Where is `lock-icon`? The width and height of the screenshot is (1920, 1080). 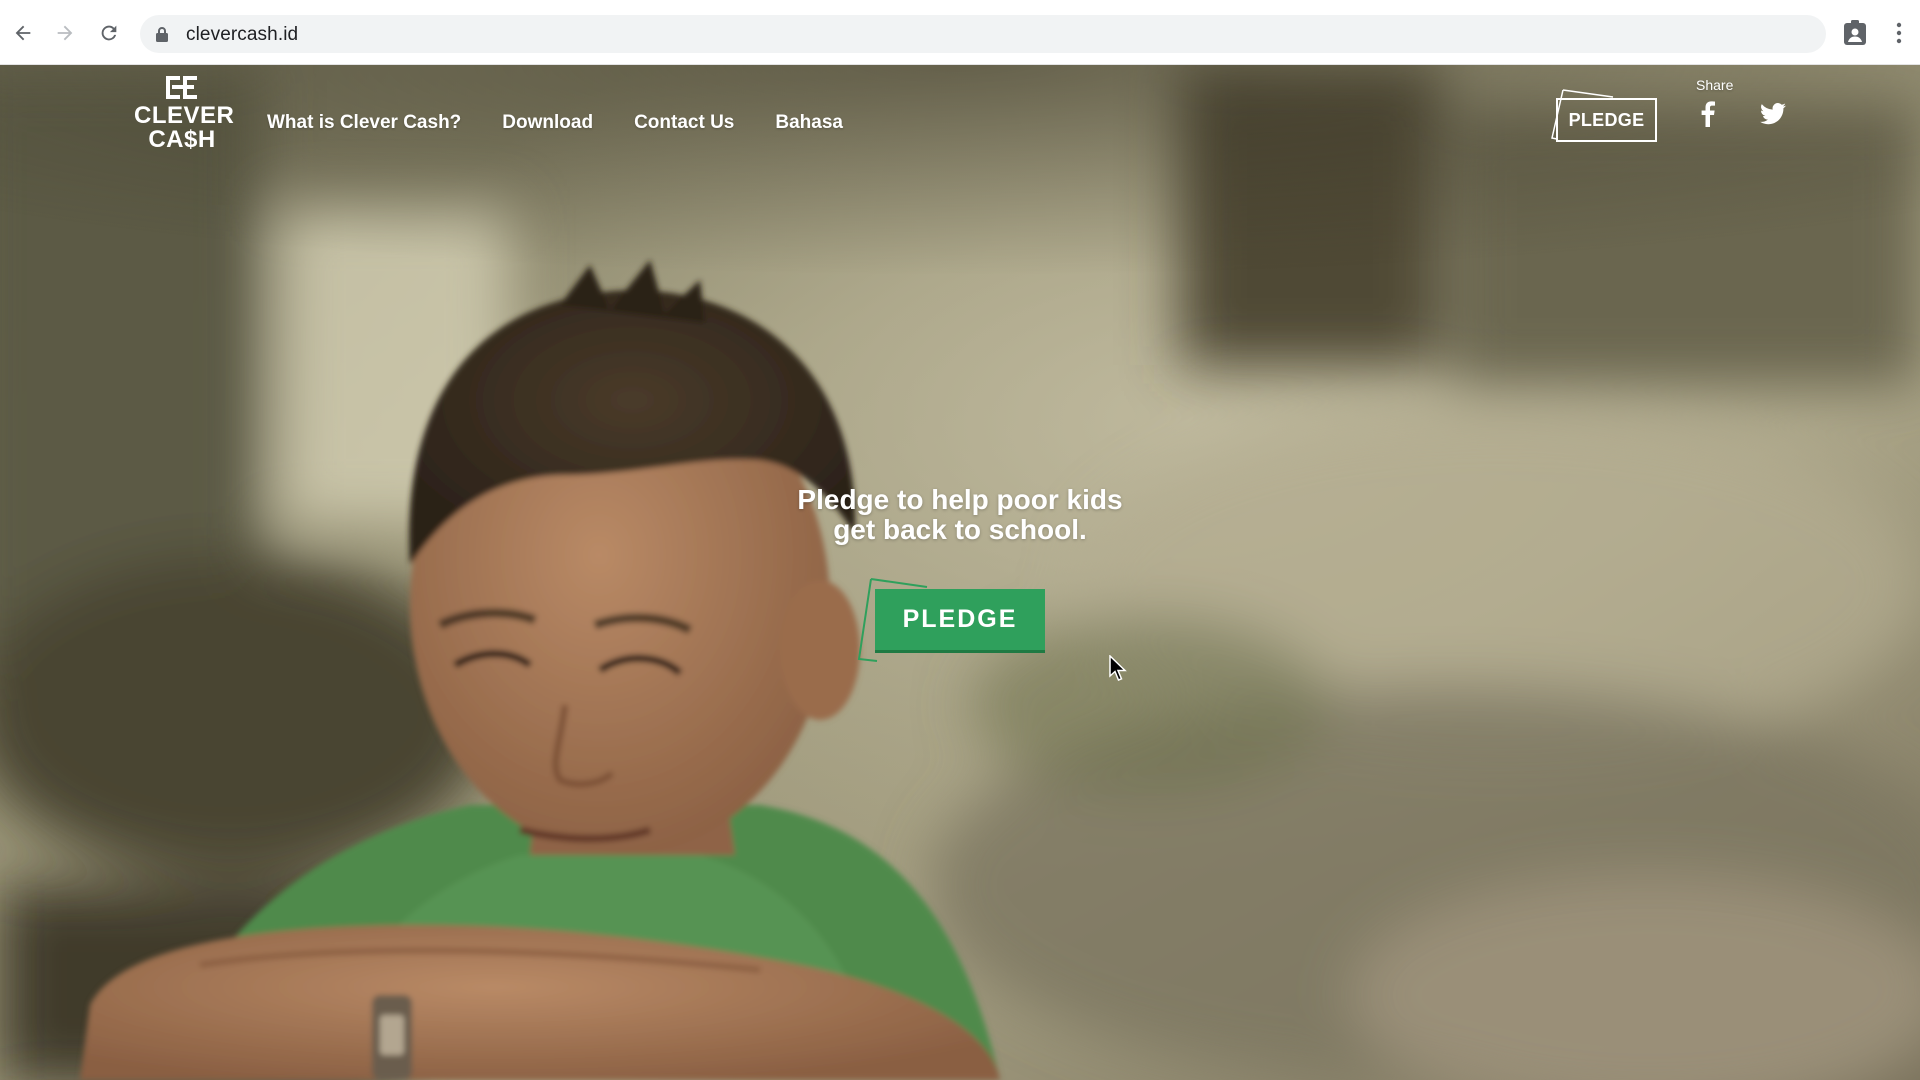
lock-icon is located at coordinates (162, 34).